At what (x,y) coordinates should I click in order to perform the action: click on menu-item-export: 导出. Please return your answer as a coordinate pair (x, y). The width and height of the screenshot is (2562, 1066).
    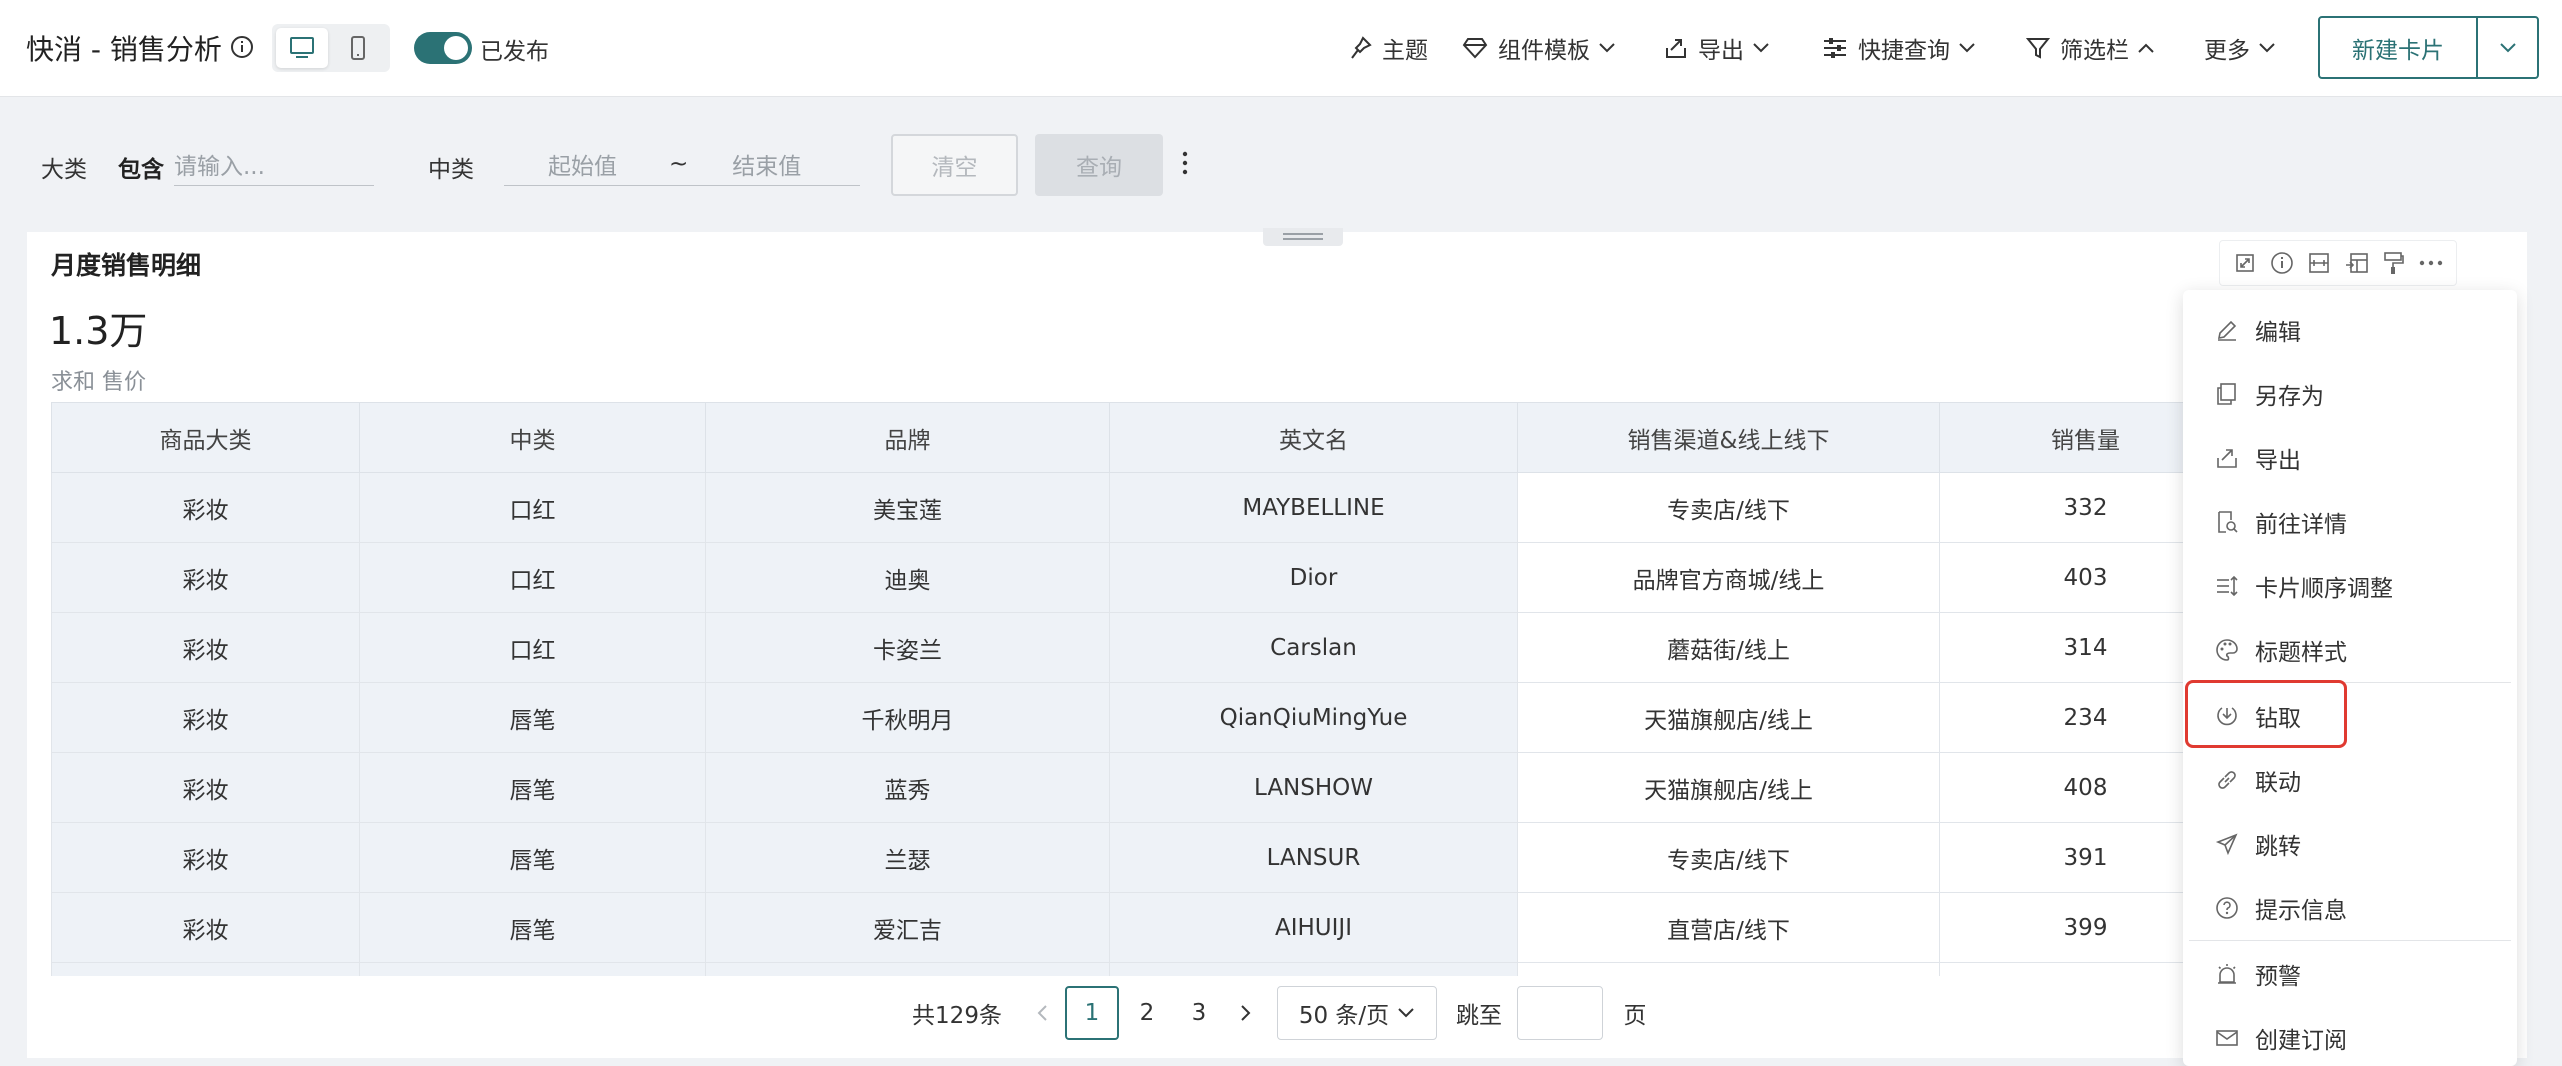
    Looking at the image, I should click on (2350, 458).